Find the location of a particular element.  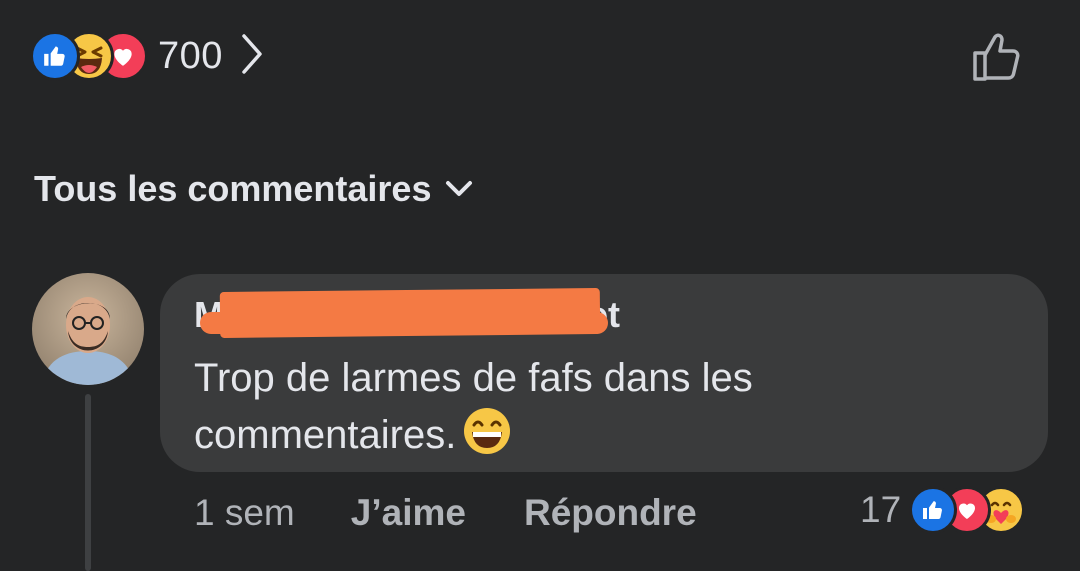

grinning-face-emoji-icon is located at coordinates (487, 438).